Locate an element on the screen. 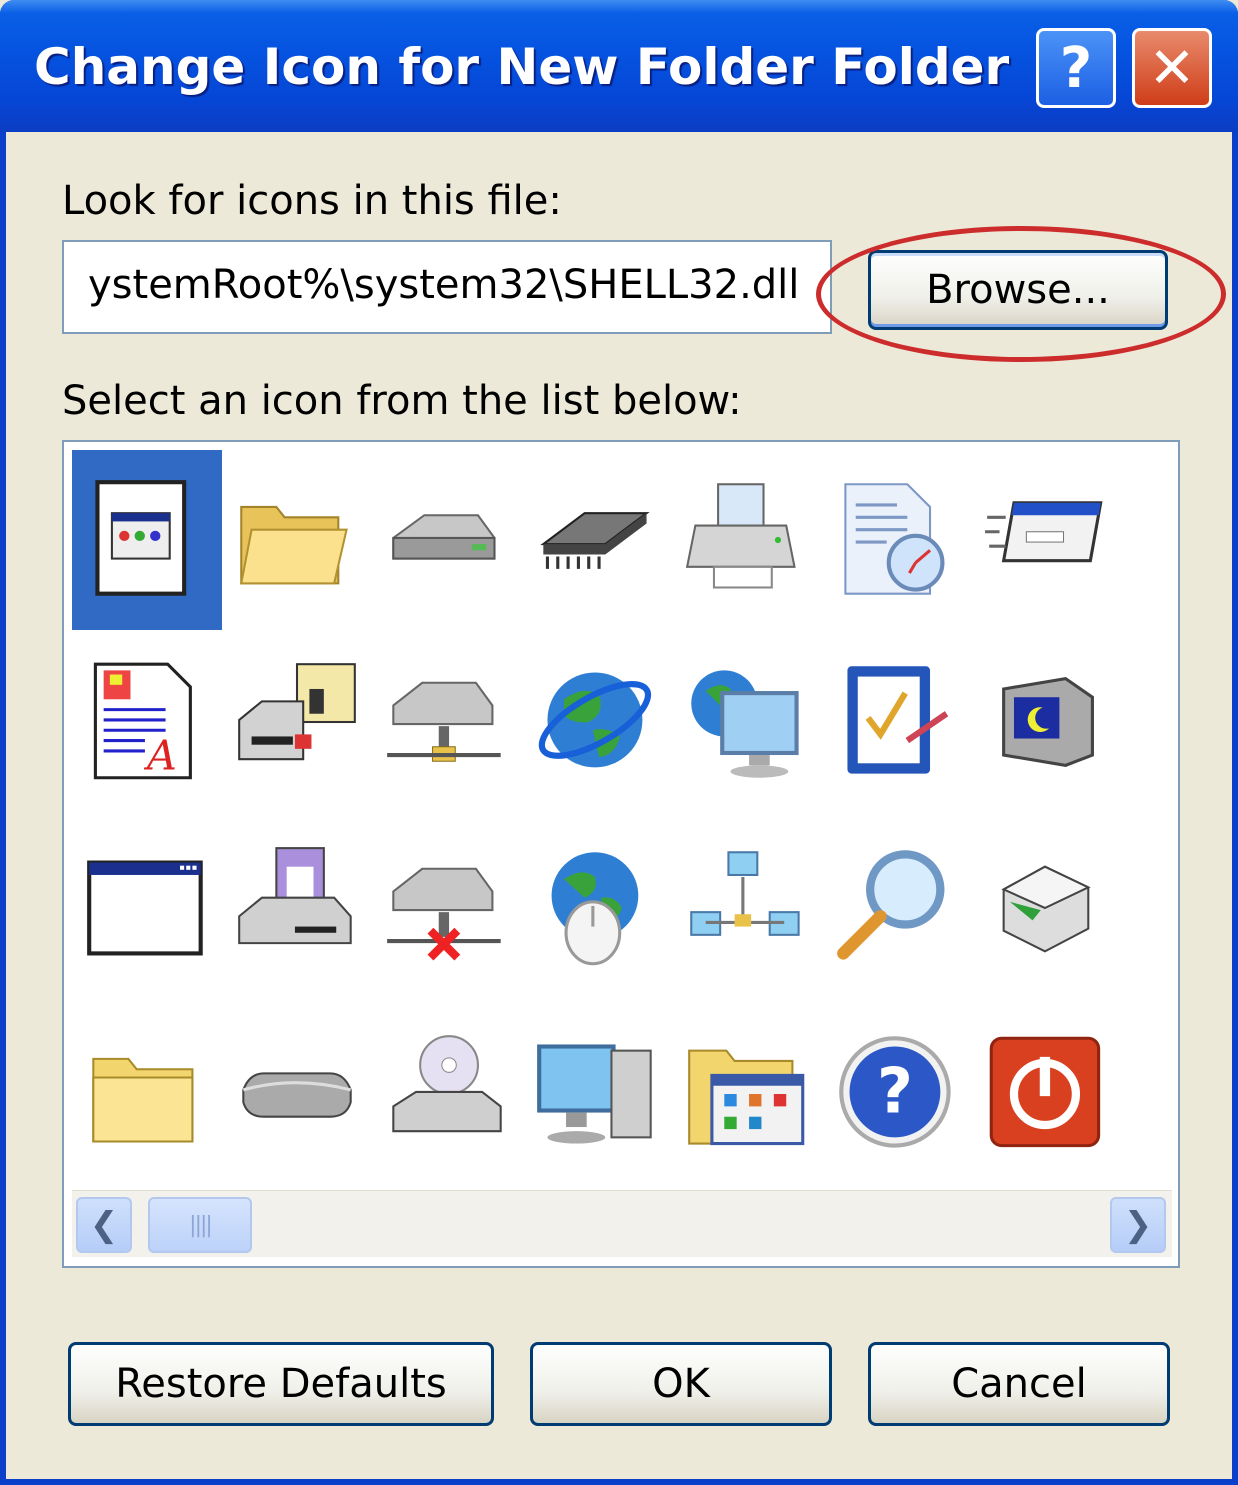 This screenshot has width=1238, height=1485. network-drive-icon is located at coordinates (444, 721).